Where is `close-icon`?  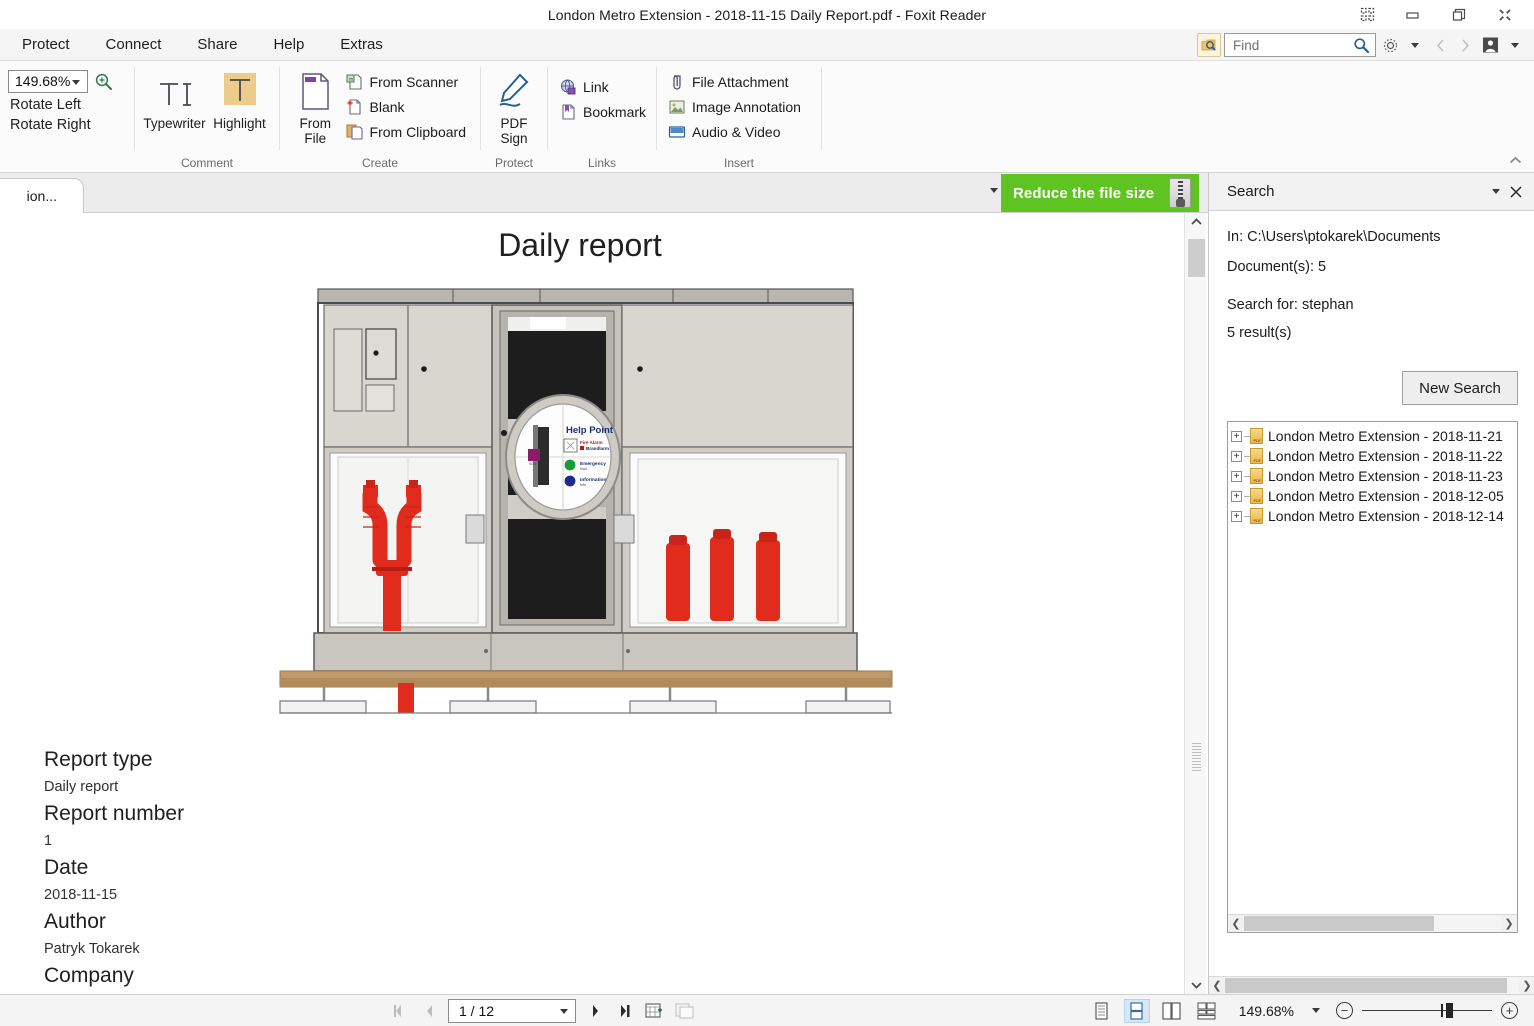 close-icon is located at coordinates (1505, 14).